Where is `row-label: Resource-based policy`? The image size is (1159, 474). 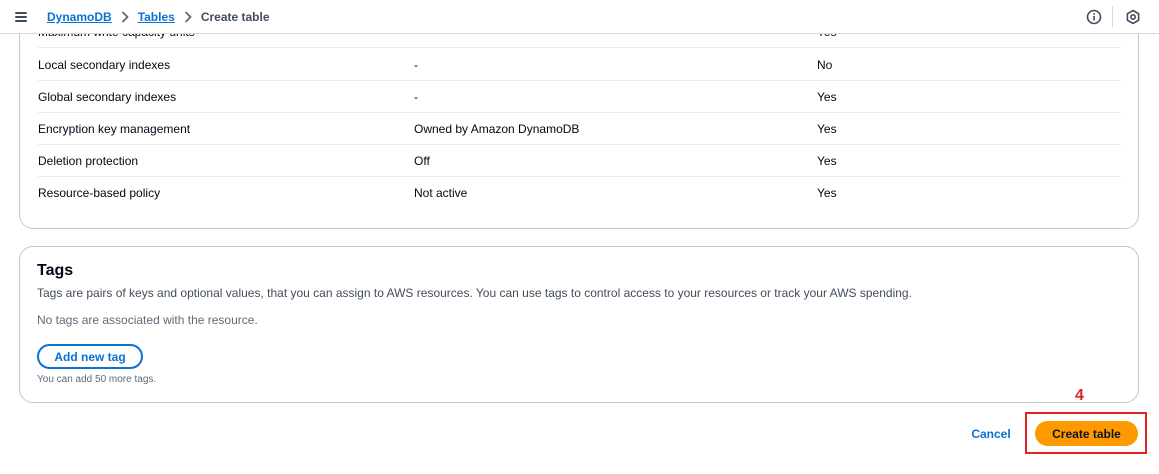 row-label: Resource-based policy is located at coordinates (99, 193).